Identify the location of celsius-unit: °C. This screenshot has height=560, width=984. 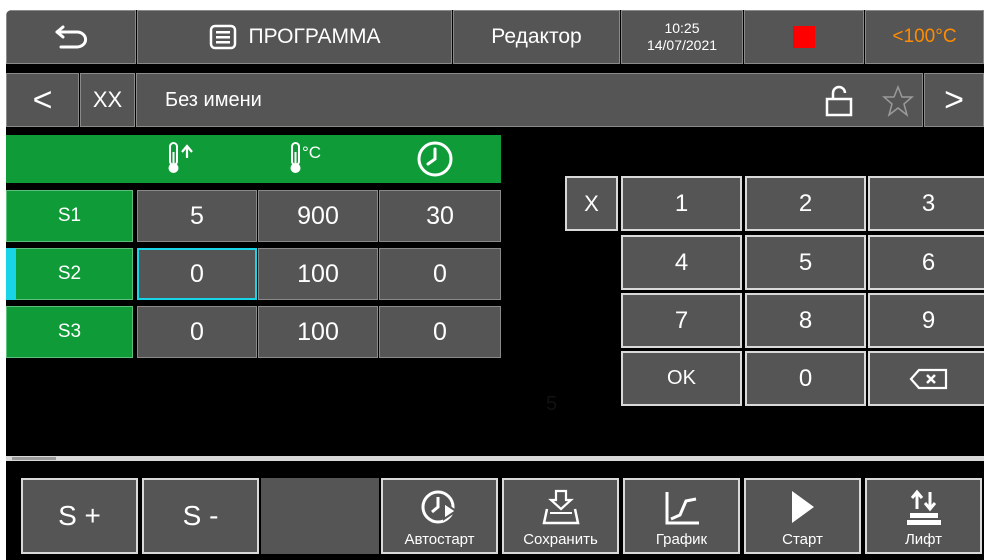
(311, 152).